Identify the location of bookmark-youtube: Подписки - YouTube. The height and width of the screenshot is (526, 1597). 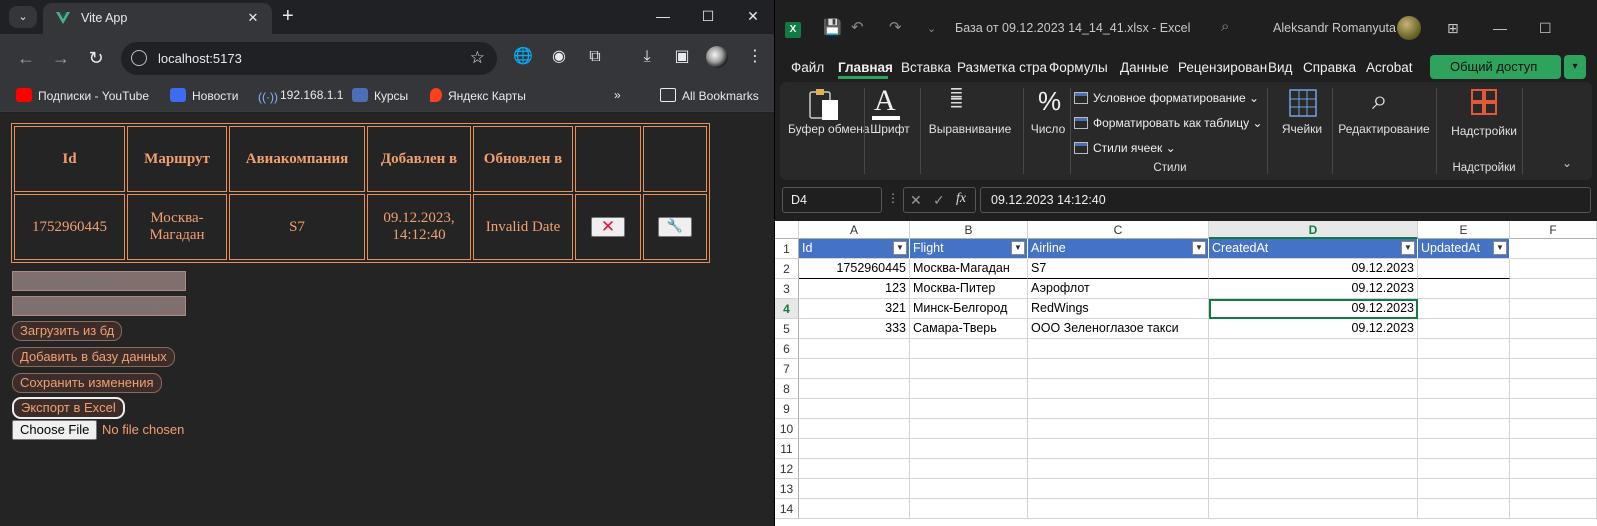
(82, 95).